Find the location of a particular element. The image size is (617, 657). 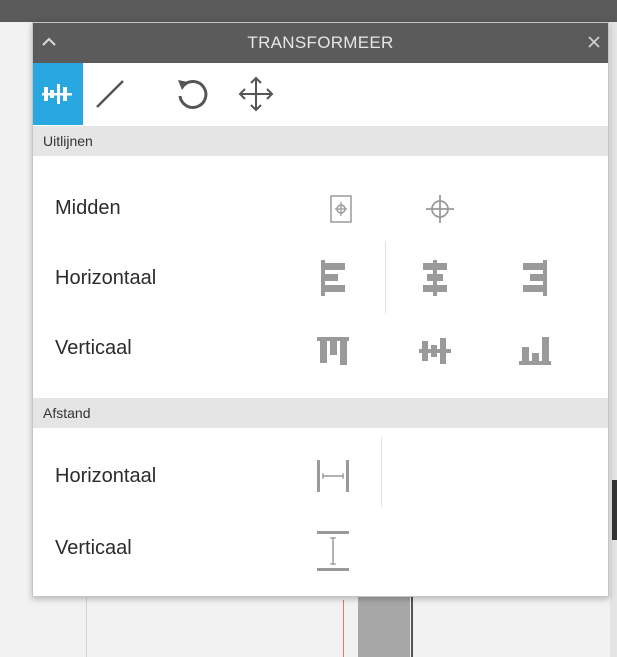

row-label-verticaal-align: Verticaal is located at coordinates (93, 348).